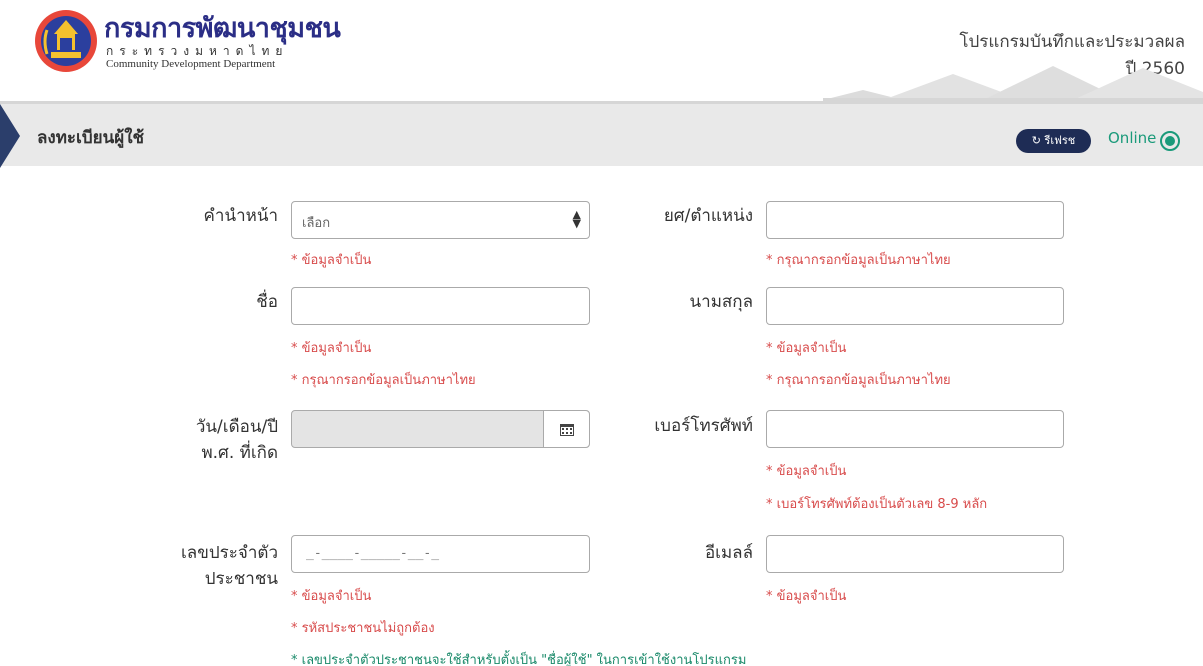  What do you see at coordinates (440, 429) in the screenshot?
I see `birth-date-input` at bounding box center [440, 429].